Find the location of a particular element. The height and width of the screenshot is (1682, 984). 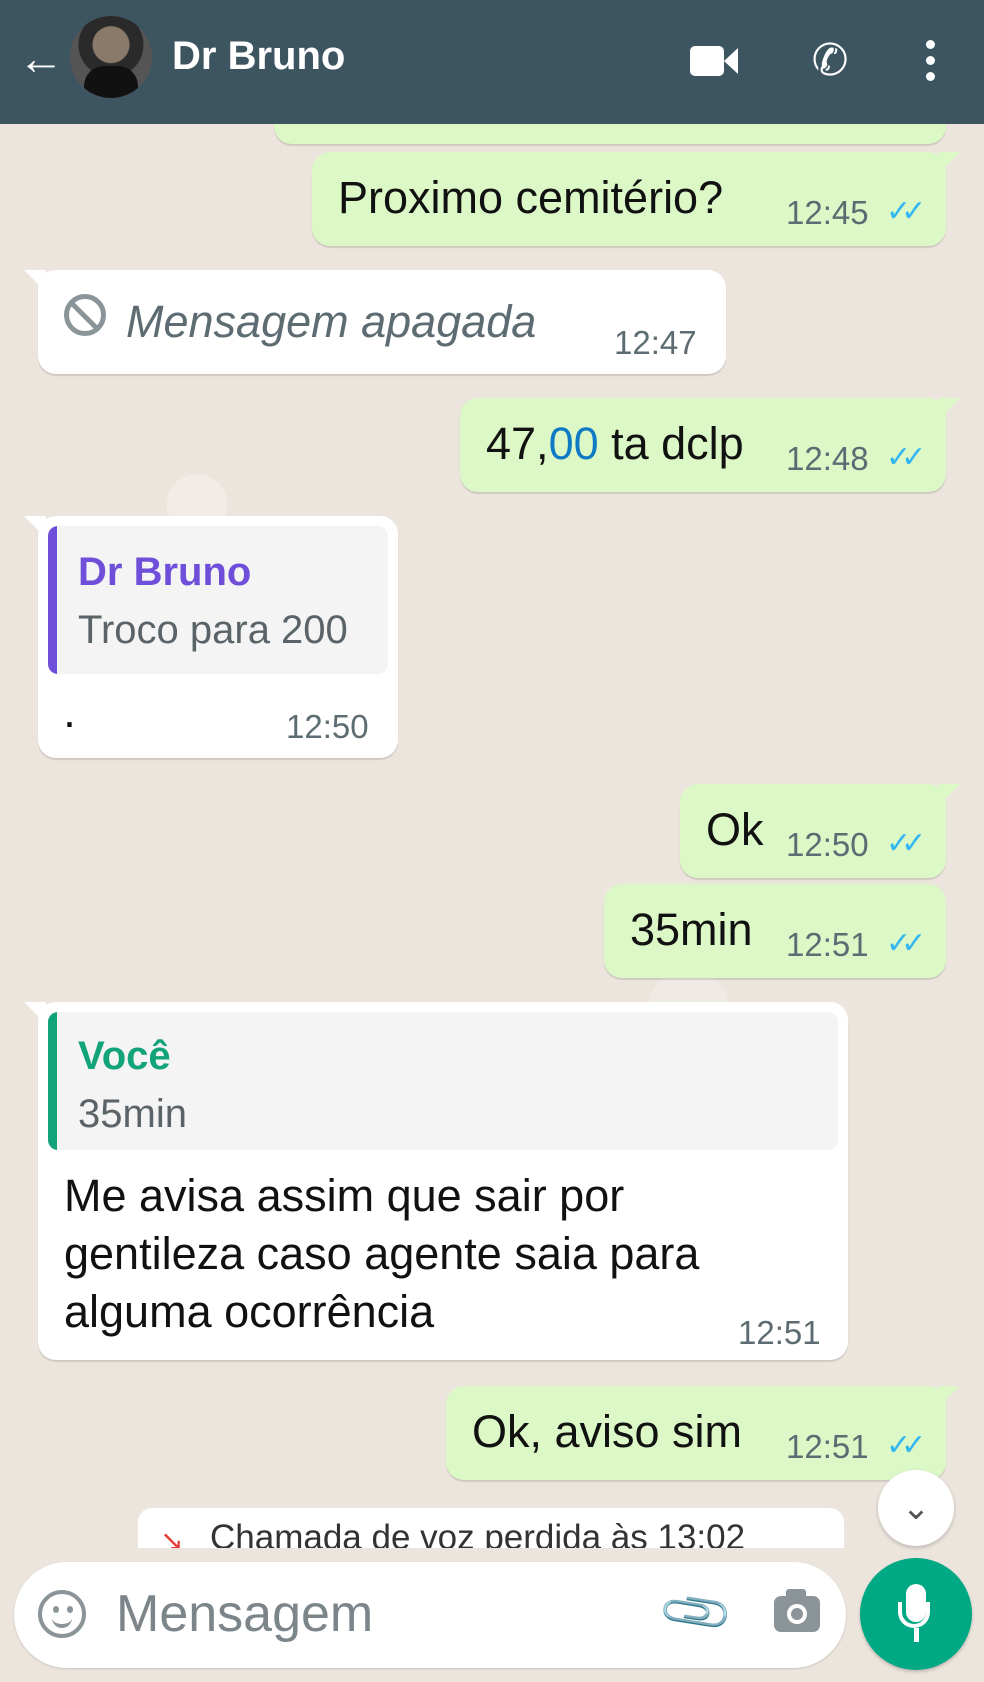

message-bubble-outgoing: Ok, aviso sim 12:51 ✓✓ is located at coordinates (703, 1433).